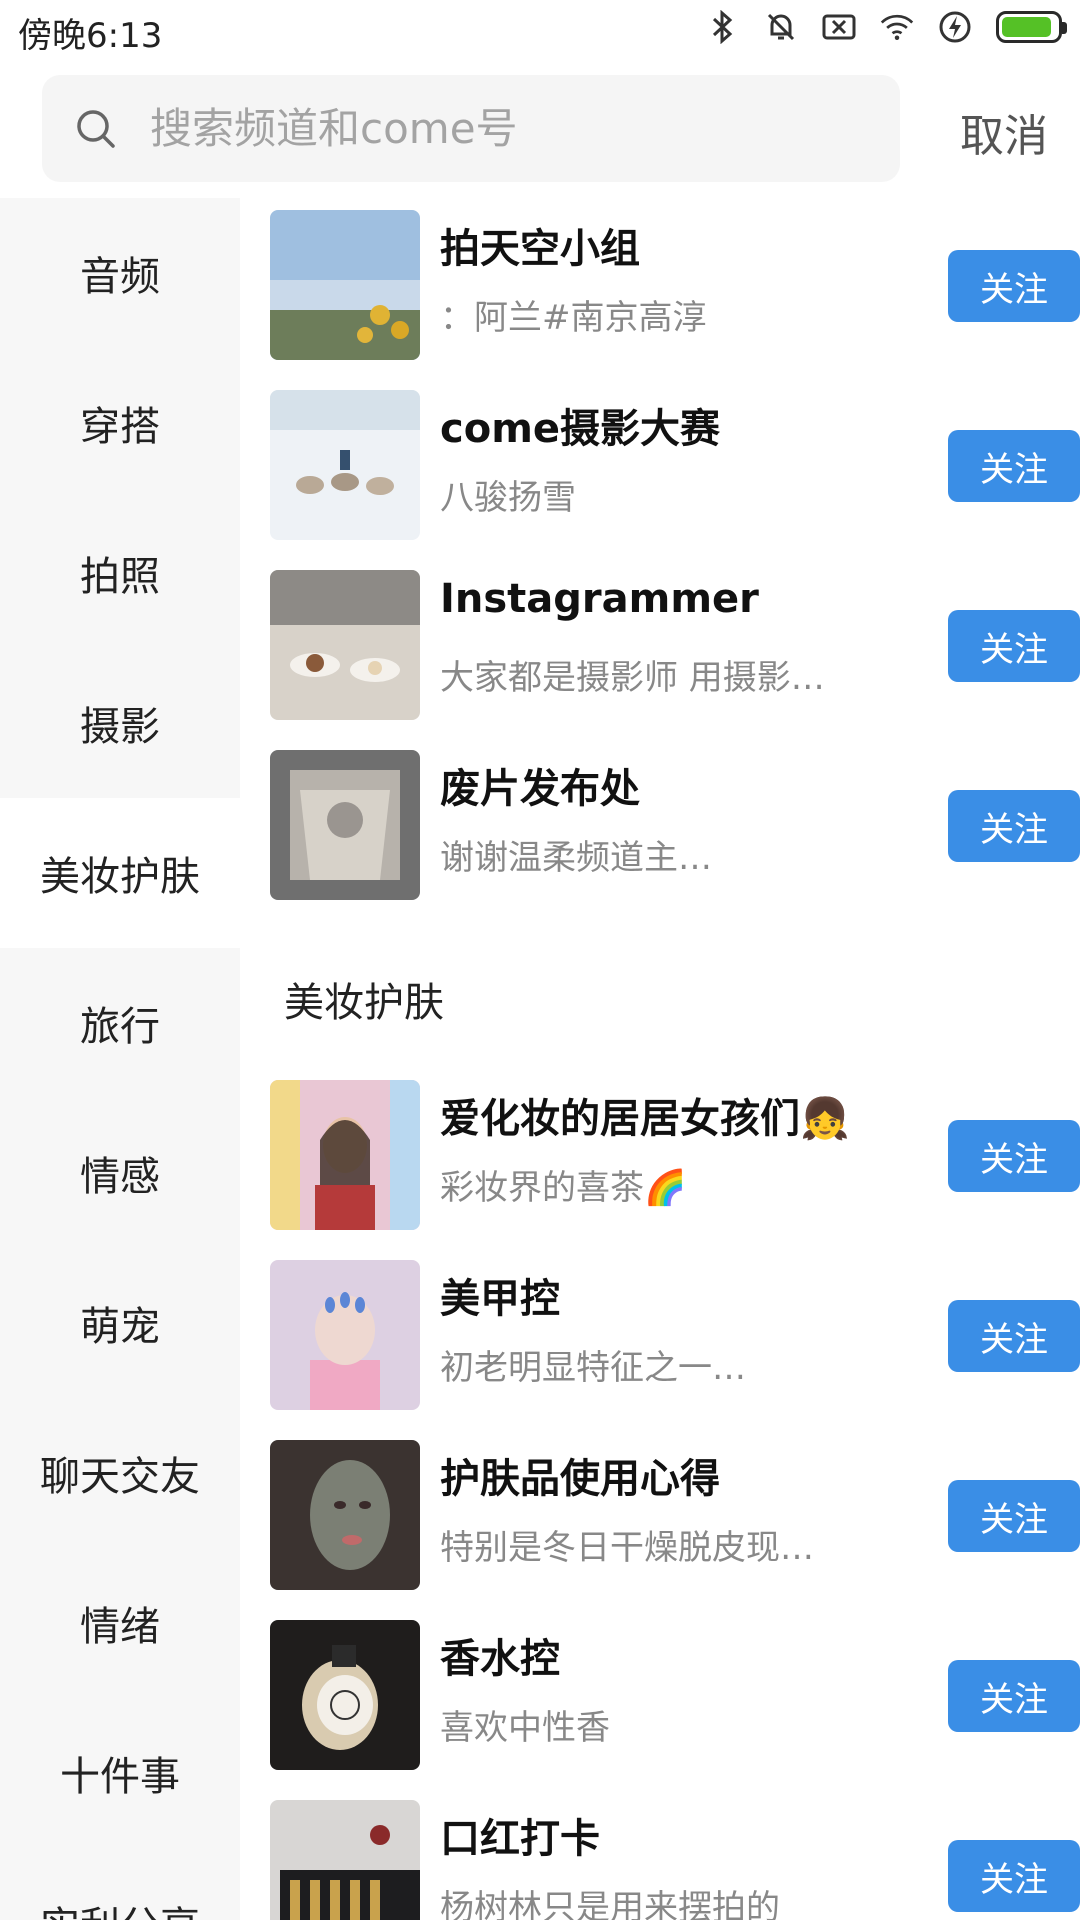  I want to click on channel-desc: ：阿兰#南京高淳, so click(573, 318).